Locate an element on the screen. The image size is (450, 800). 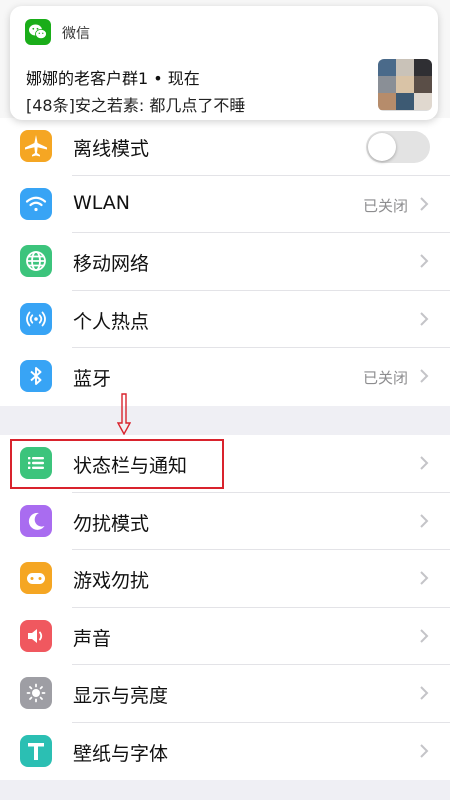
airplane-icon is located at coordinates (36, 146).